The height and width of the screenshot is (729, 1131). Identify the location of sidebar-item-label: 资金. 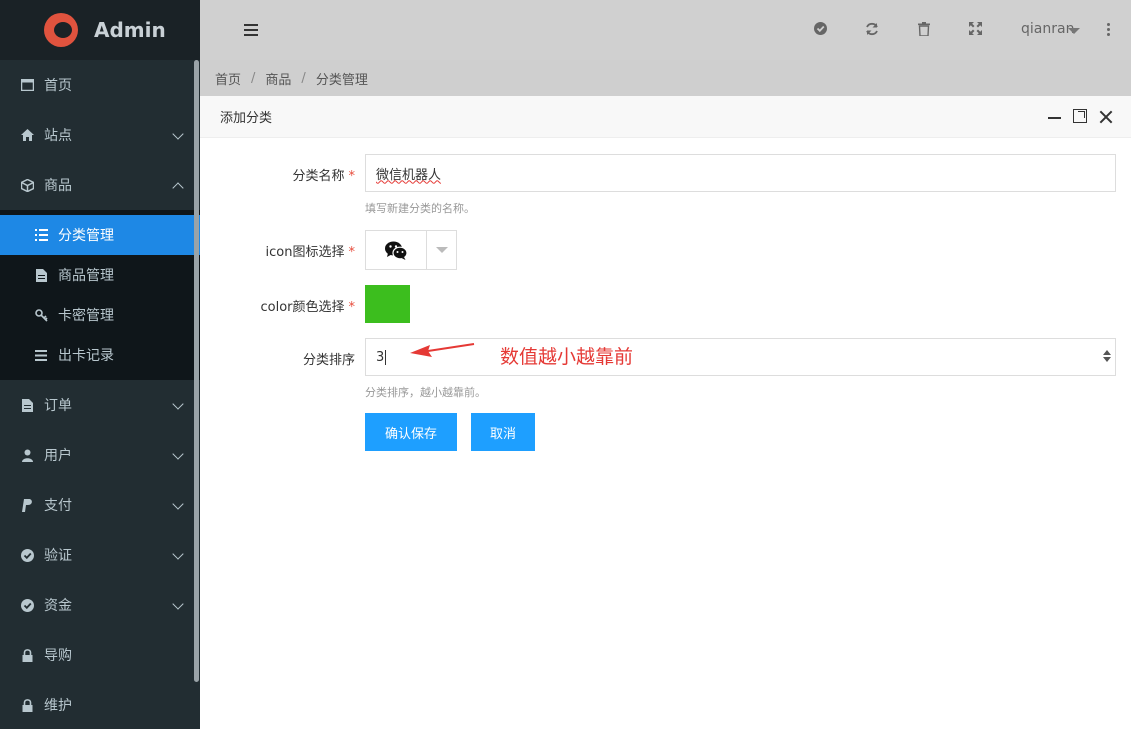
(58, 606).